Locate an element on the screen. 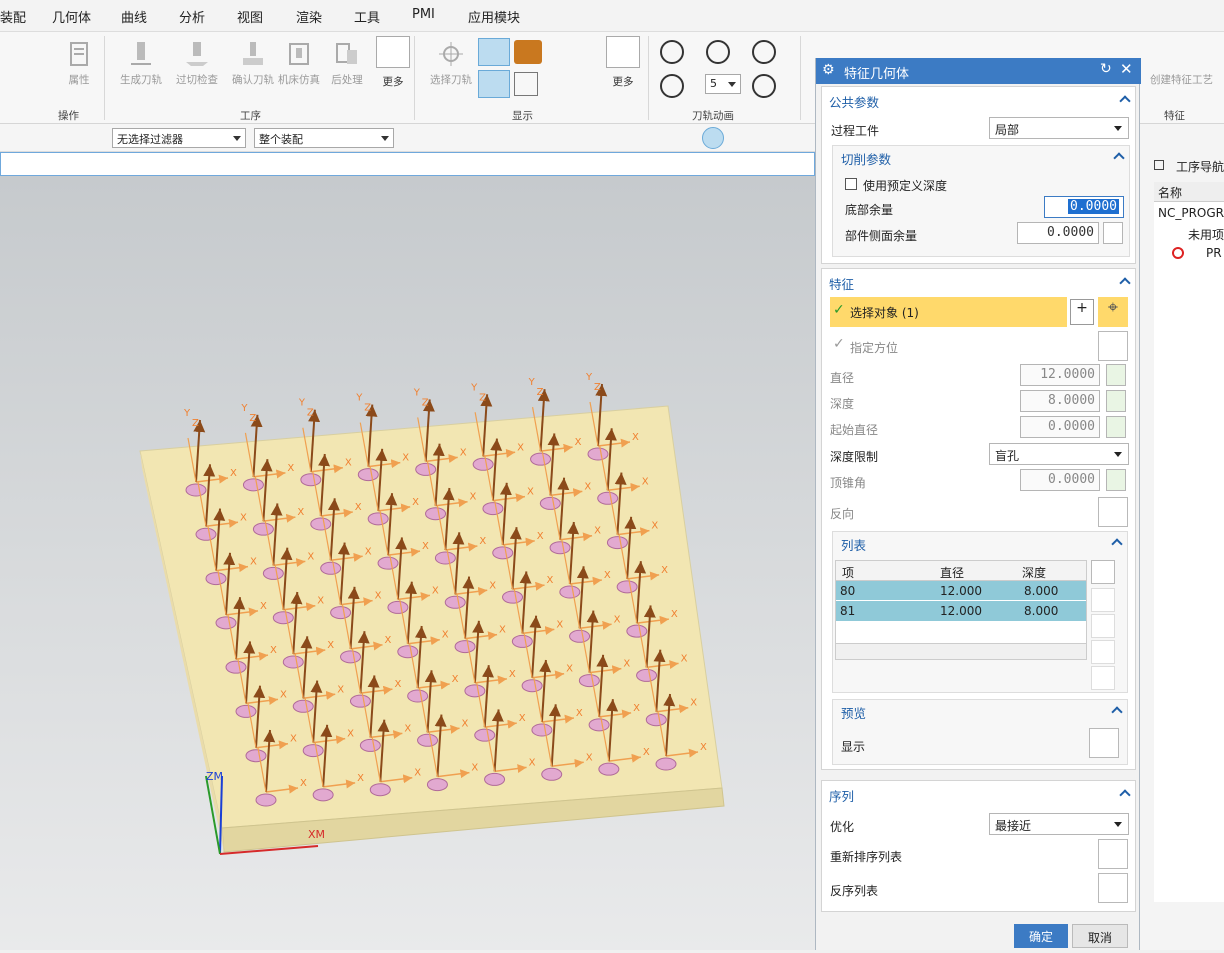 The image size is (1224, 953). menu-assembly: 装配 is located at coordinates (13, 16).